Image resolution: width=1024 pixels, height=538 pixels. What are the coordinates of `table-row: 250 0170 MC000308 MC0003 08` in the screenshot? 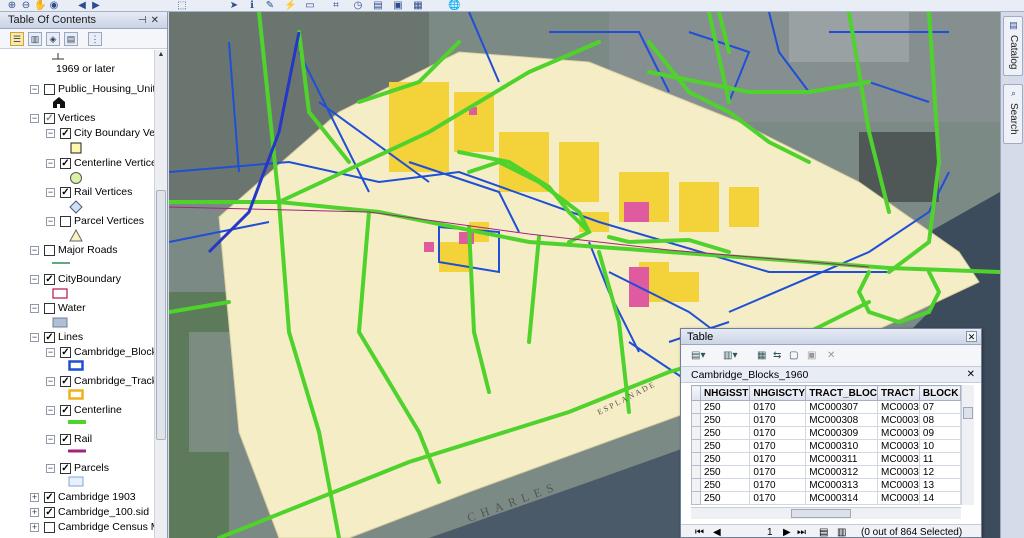 It's located at (826, 420).